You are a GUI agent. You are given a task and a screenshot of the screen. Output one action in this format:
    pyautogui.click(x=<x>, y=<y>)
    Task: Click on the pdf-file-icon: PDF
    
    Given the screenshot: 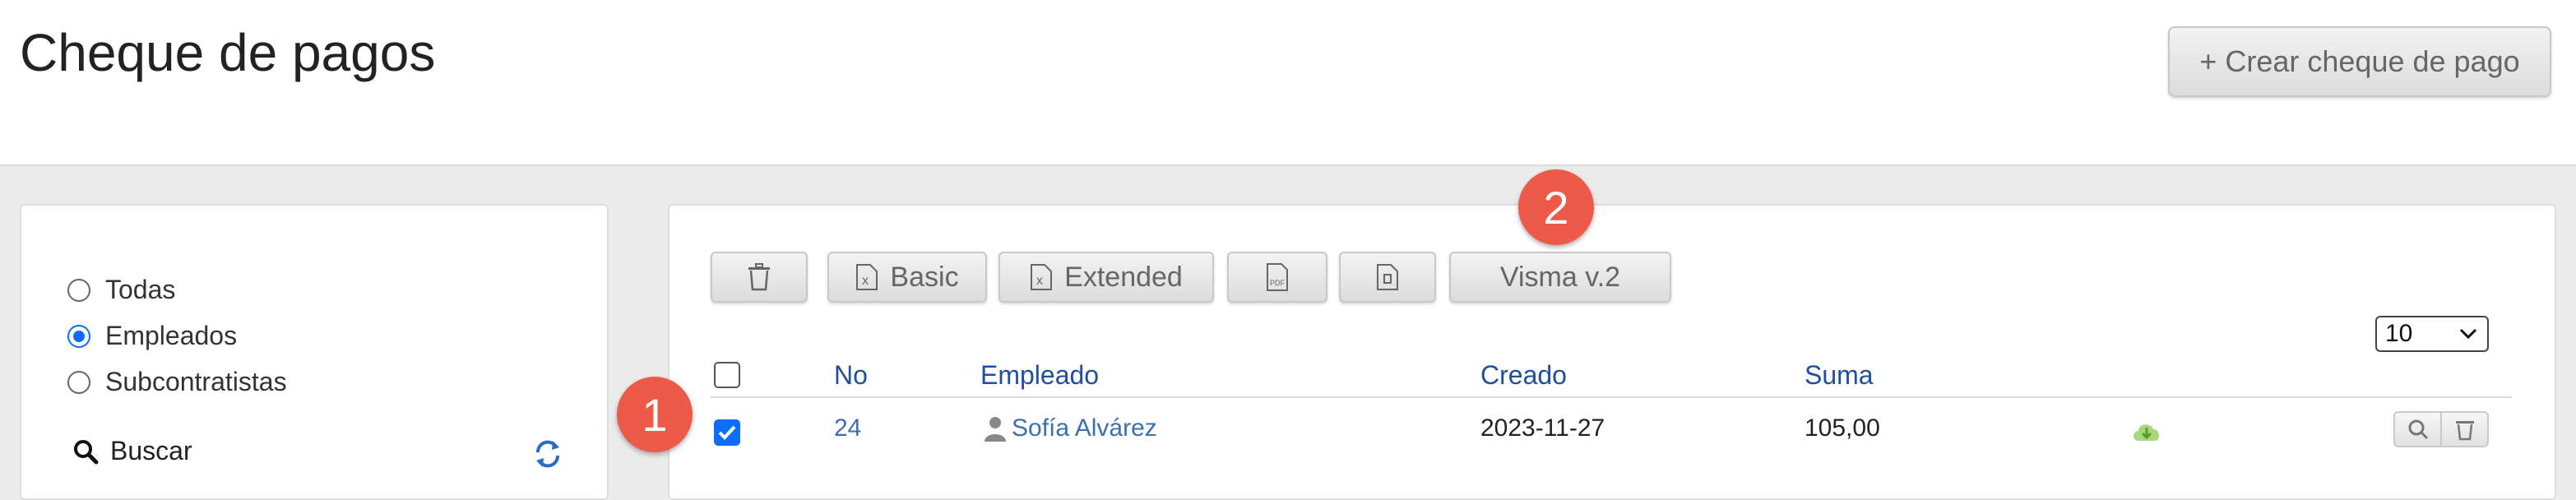 What is the action you would take?
    pyautogui.click(x=1277, y=277)
    